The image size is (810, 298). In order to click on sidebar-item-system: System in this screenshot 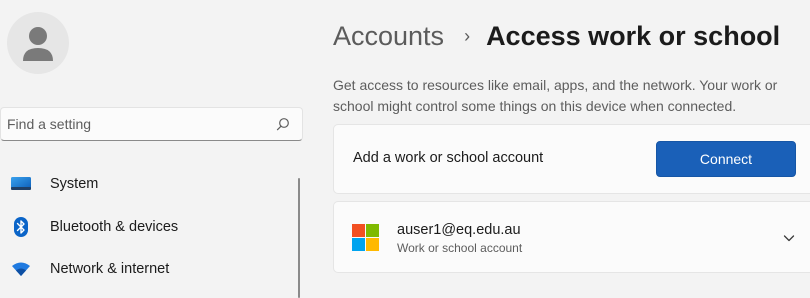, I will do `click(145, 184)`.